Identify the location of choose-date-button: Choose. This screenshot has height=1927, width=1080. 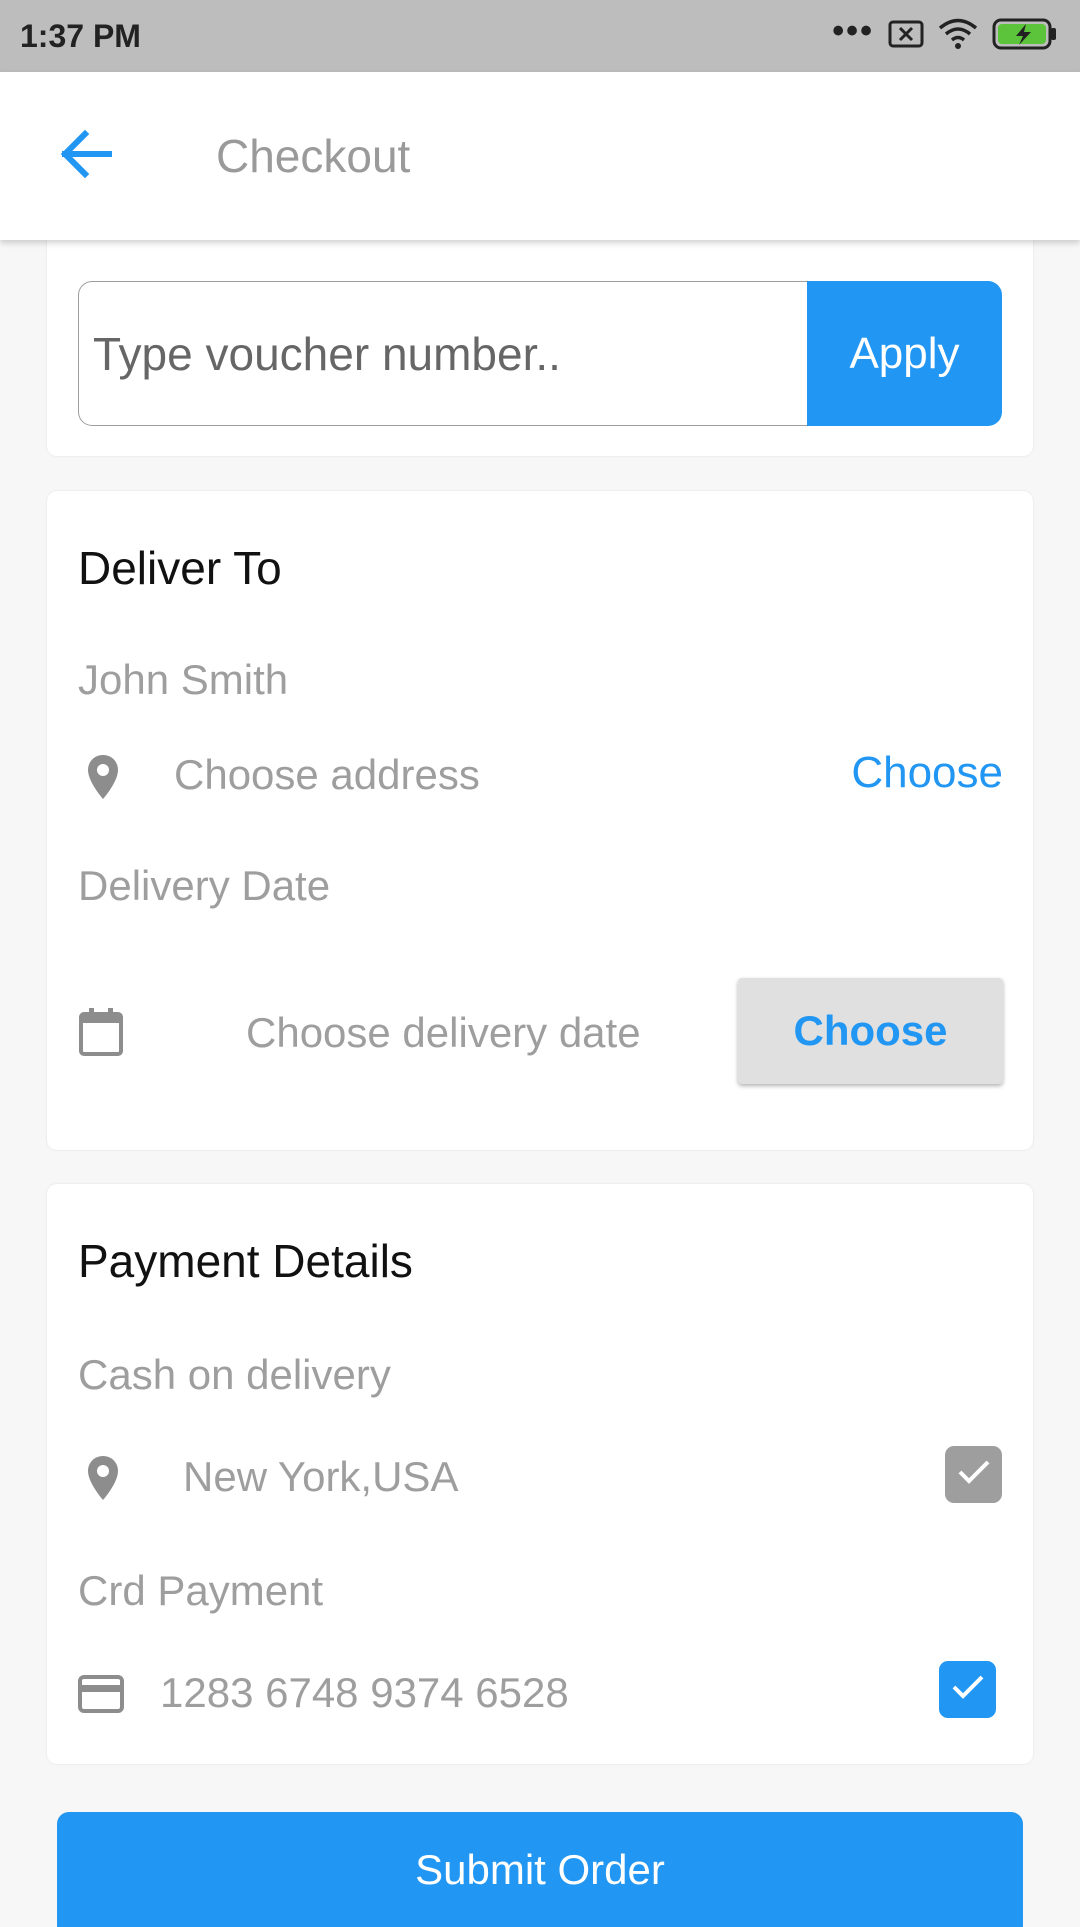
(870, 1031).